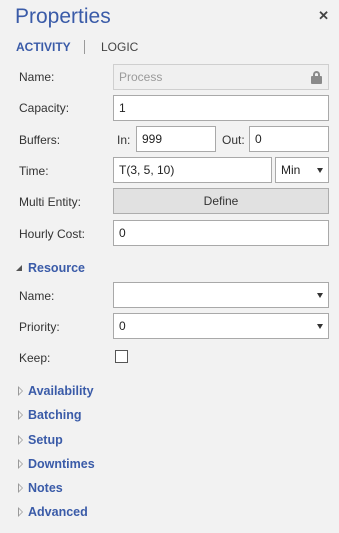 The height and width of the screenshot is (533, 339). What do you see at coordinates (63, 16) in the screenshot?
I see `panel-title: Properties` at bounding box center [63, 16].